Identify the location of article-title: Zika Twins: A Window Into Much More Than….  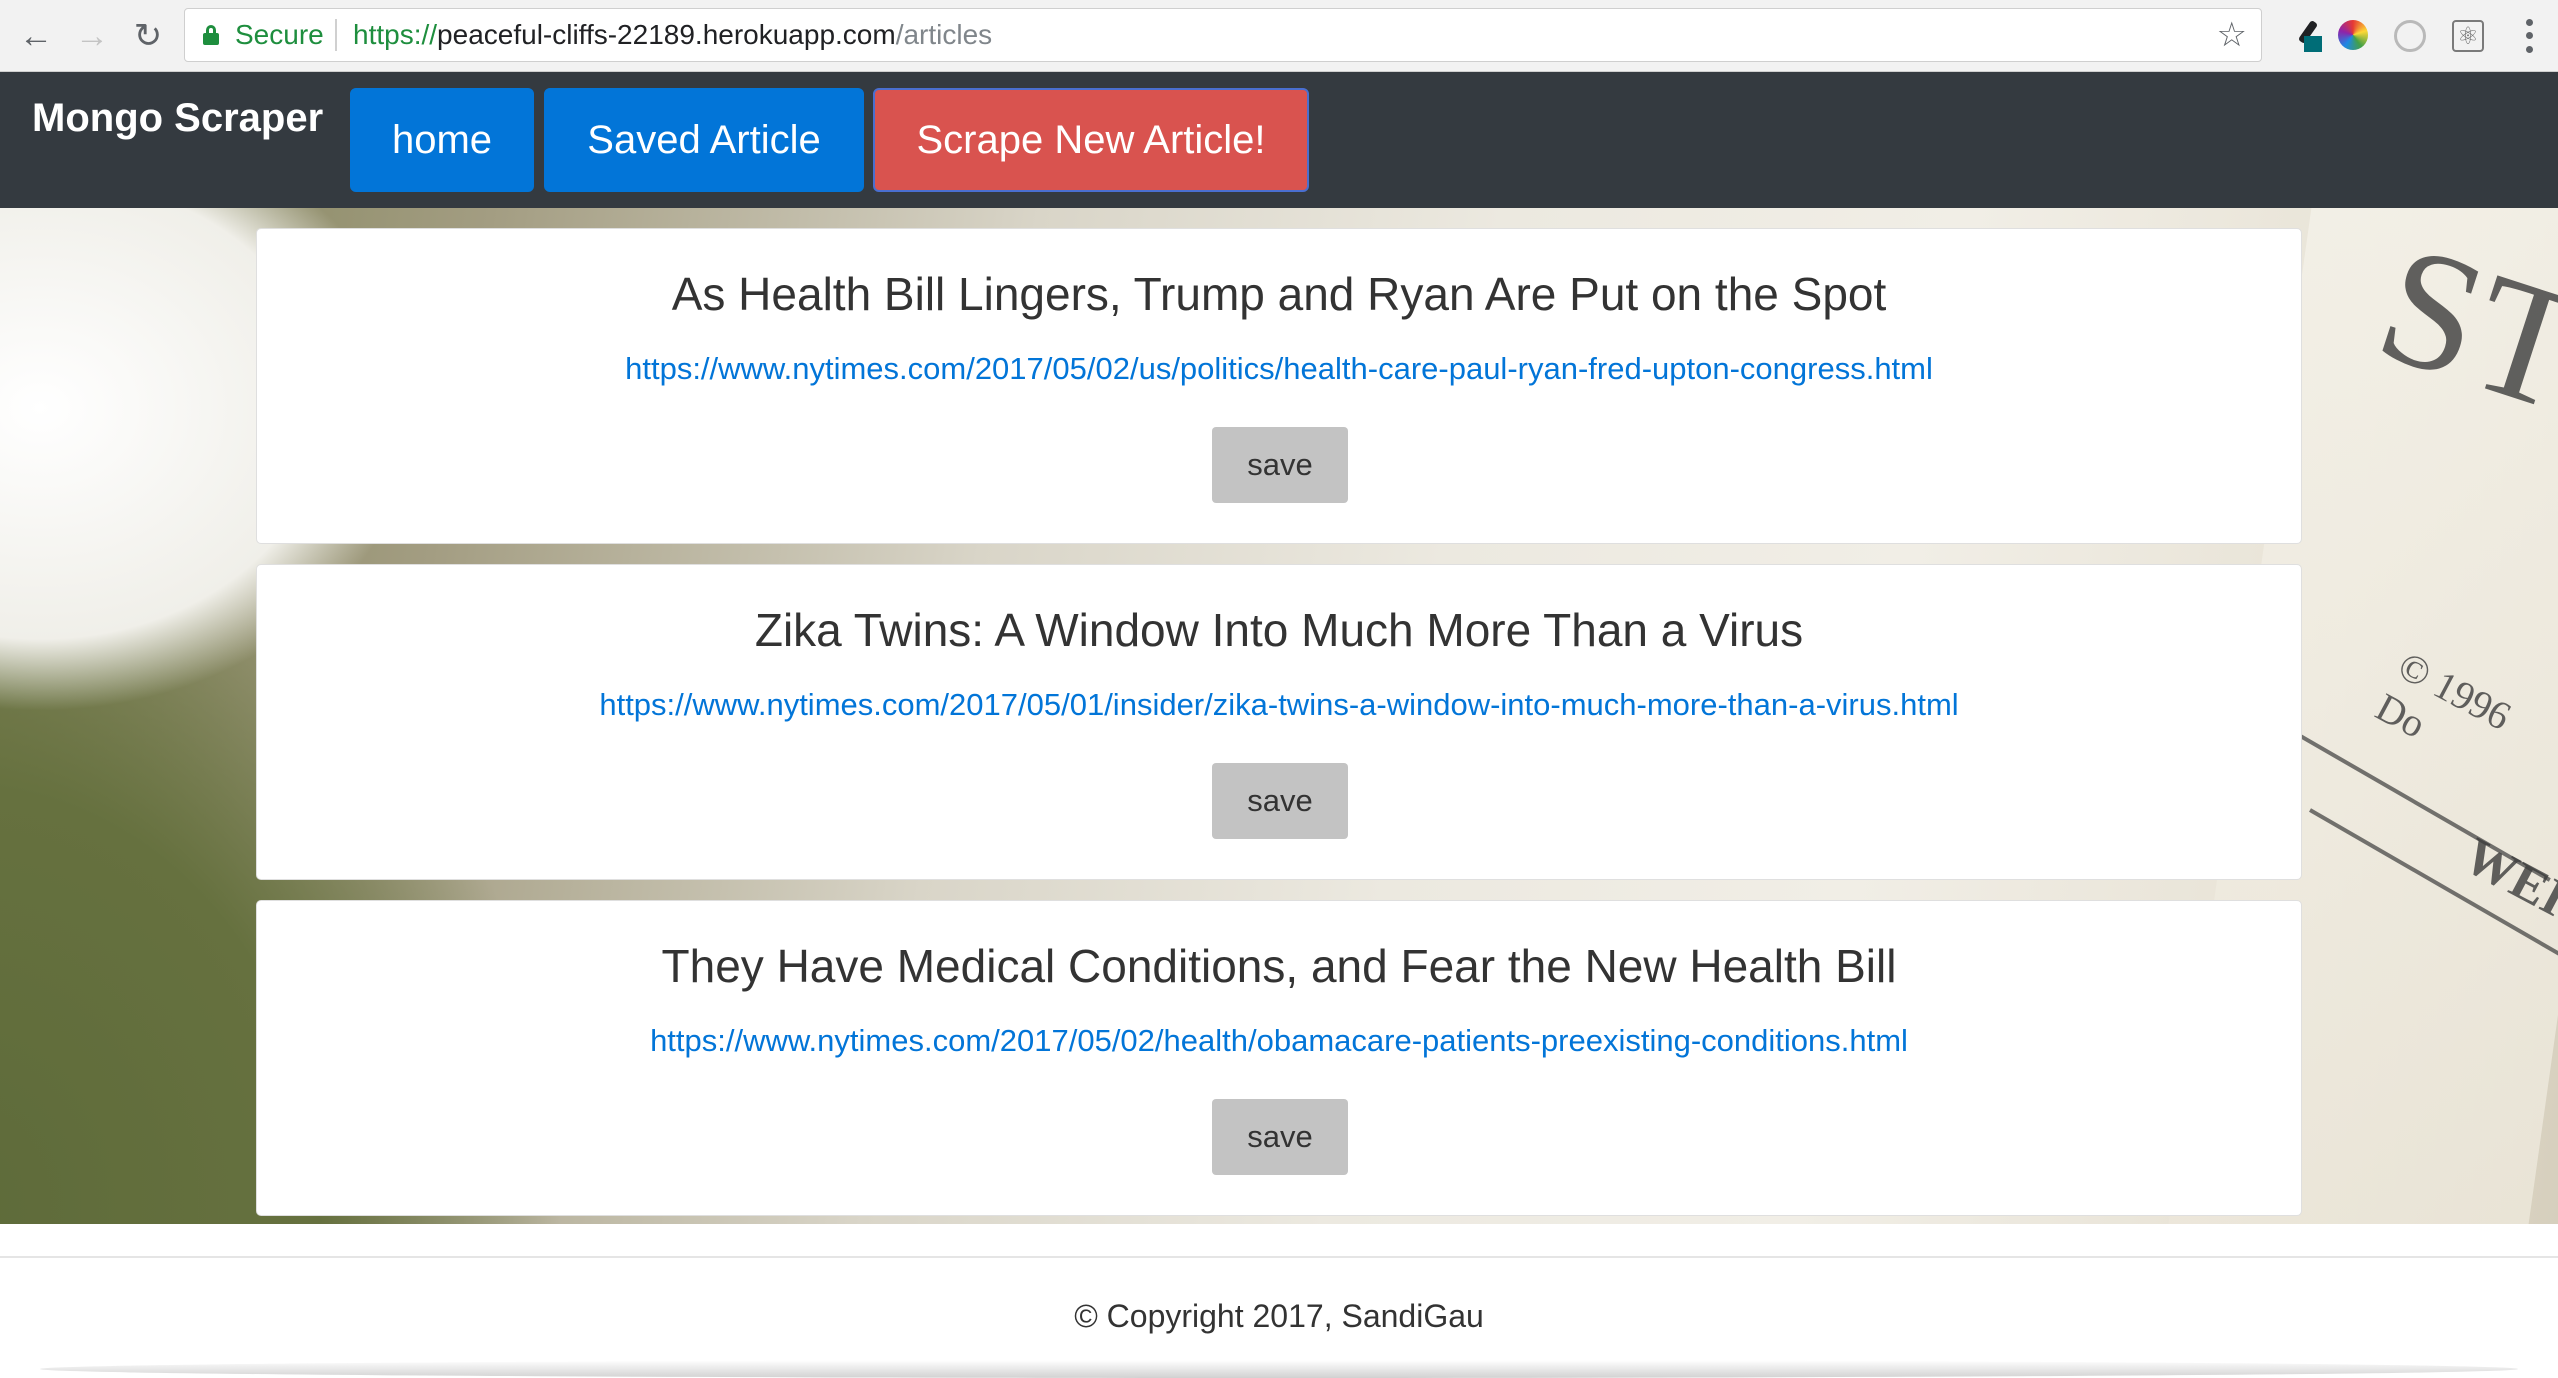
(1279, 630).